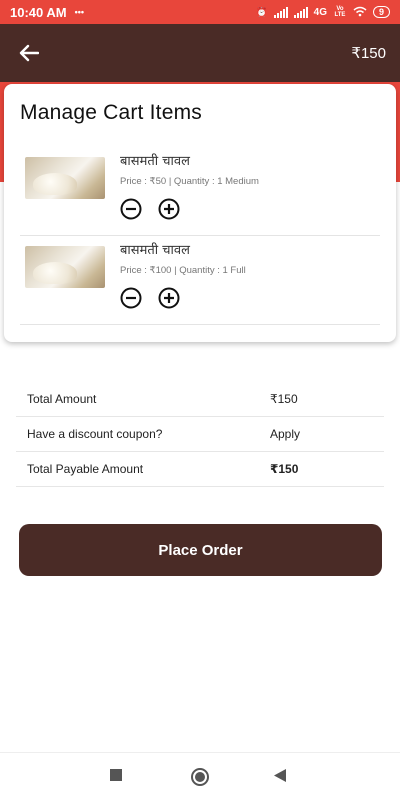  I want to click on recents-button, so click(116, 775).